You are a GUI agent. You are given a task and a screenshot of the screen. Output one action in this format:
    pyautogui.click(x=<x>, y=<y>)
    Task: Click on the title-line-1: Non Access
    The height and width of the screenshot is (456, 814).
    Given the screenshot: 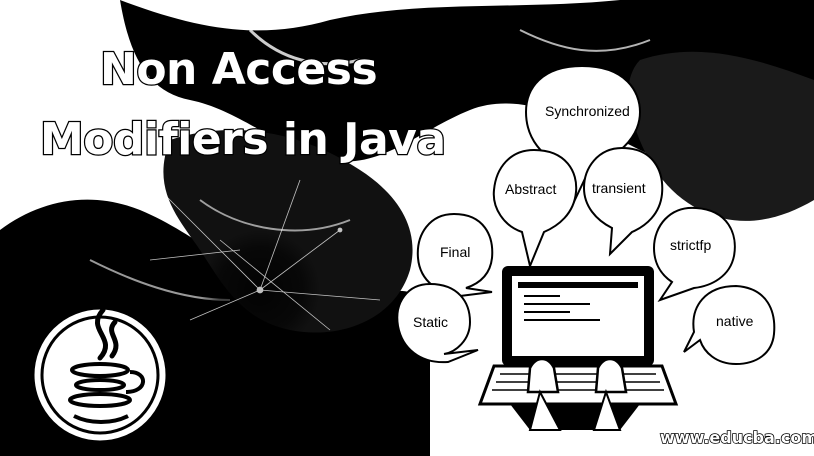 What is the action you would take?
    pyautogui.click(x=239, y=69)
    